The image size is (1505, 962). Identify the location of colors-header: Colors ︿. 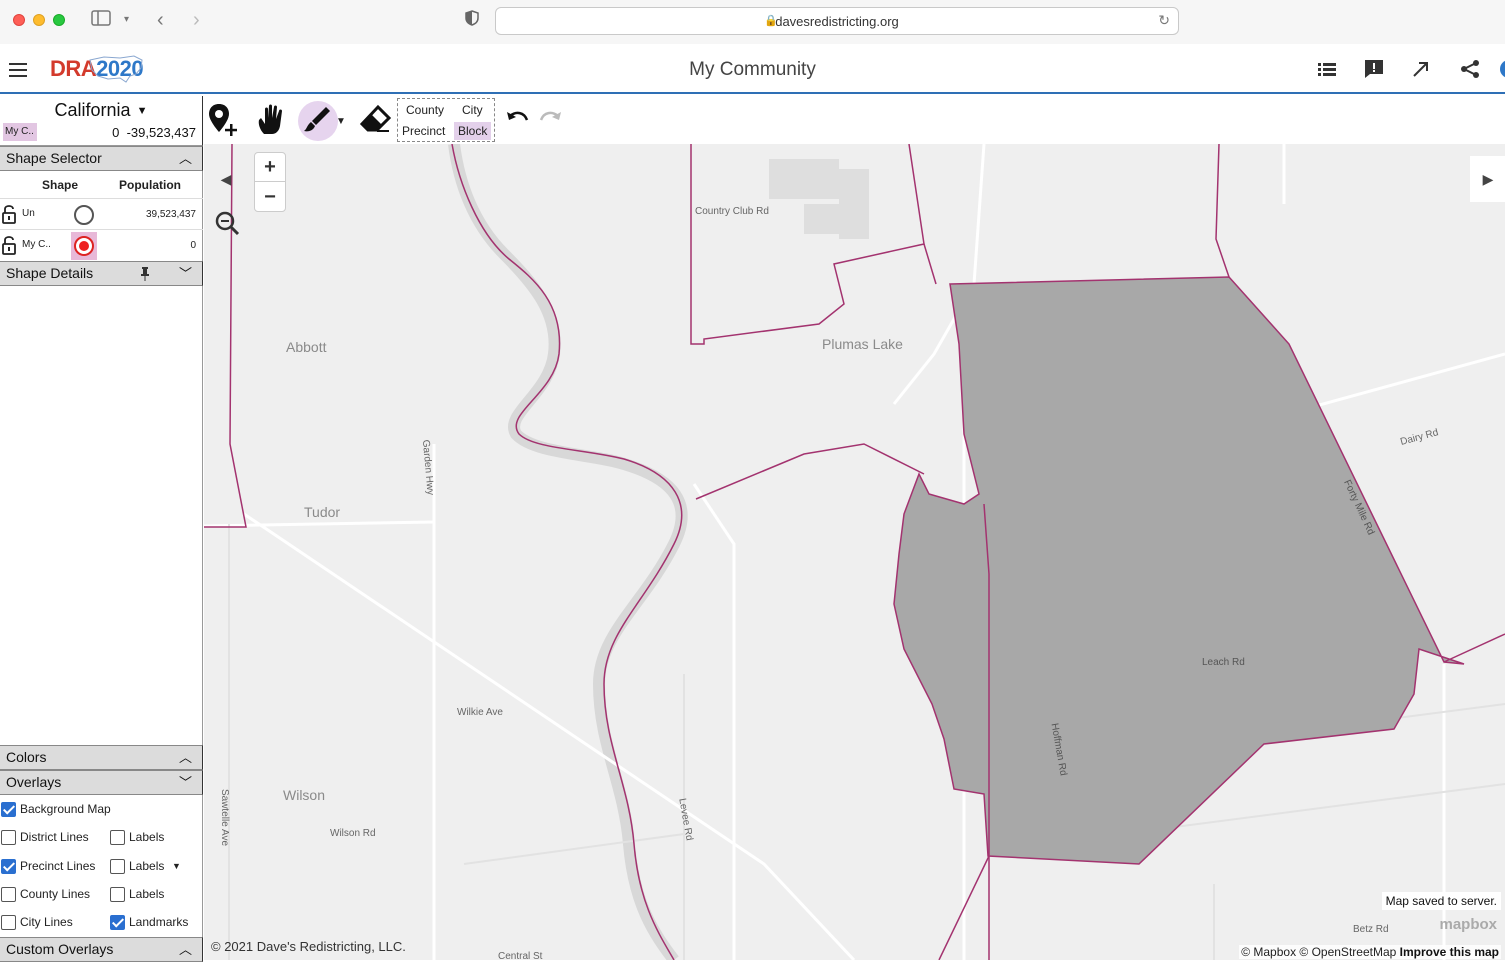
(101, 757).